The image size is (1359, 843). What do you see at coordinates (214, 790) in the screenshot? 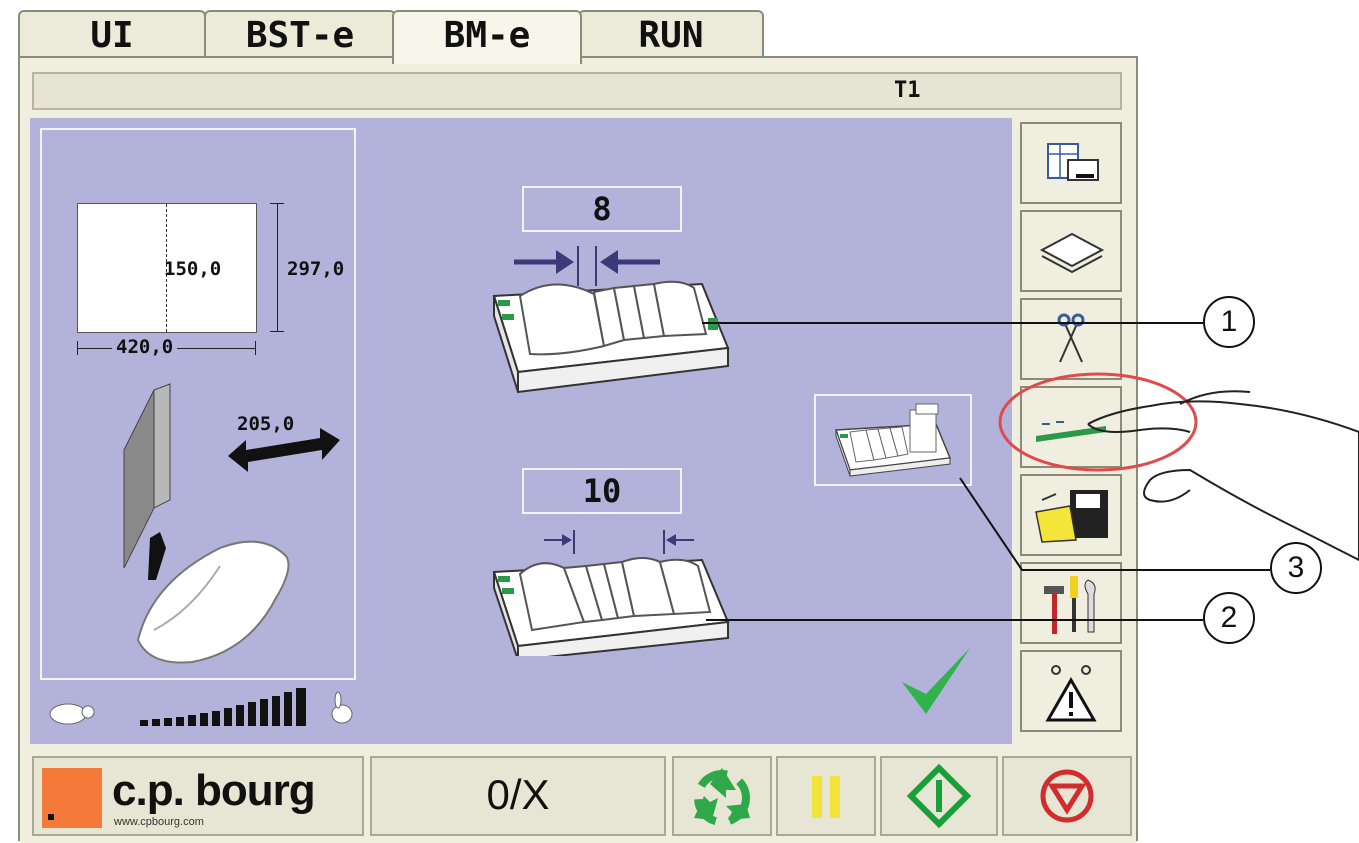
I see `brand-name: c.p. bourg` at bounding box center [214, 790].